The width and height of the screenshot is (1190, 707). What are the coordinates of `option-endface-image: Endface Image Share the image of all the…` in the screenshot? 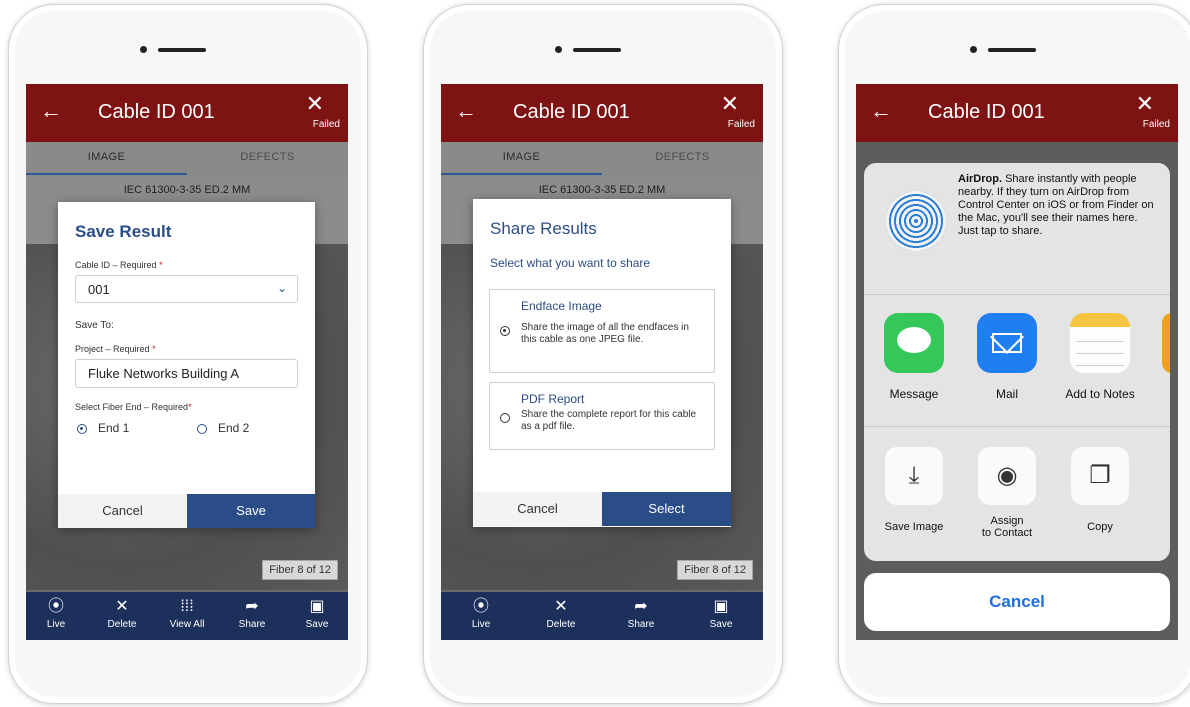 It's located at (602, 331).